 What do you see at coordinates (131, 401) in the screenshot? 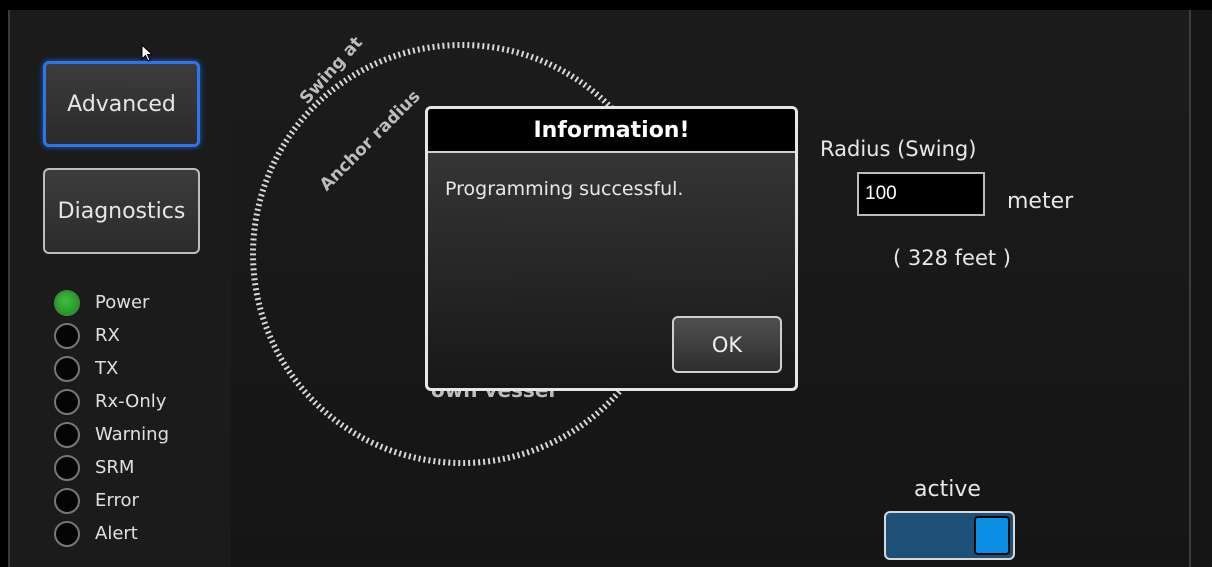
I see `indicator-label: Rx-Only` at bounding box center [131, 401].